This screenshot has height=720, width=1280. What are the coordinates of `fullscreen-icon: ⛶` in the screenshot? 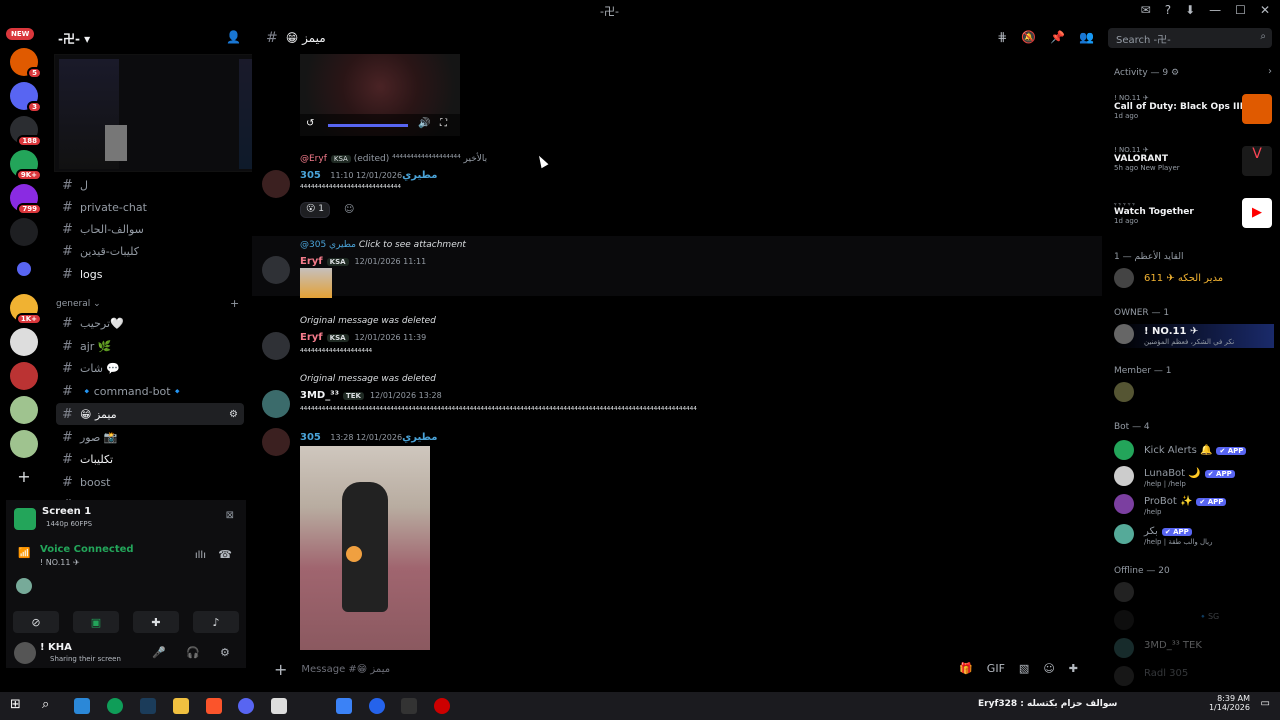 It's located at (443, 123).